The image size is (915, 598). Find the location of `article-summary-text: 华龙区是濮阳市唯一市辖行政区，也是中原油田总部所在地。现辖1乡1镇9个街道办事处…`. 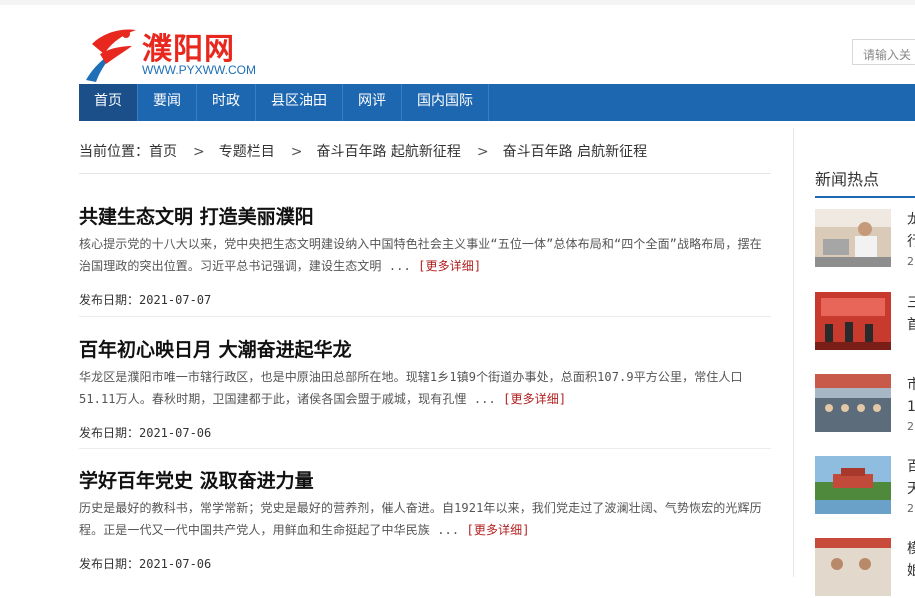

article-summary-text: 华龙区是濮阳市唯一市辖行政区，也是中原油田总部所在地。现辖1乡1镇9个街道办事处… is located at coordinates (411, 388).